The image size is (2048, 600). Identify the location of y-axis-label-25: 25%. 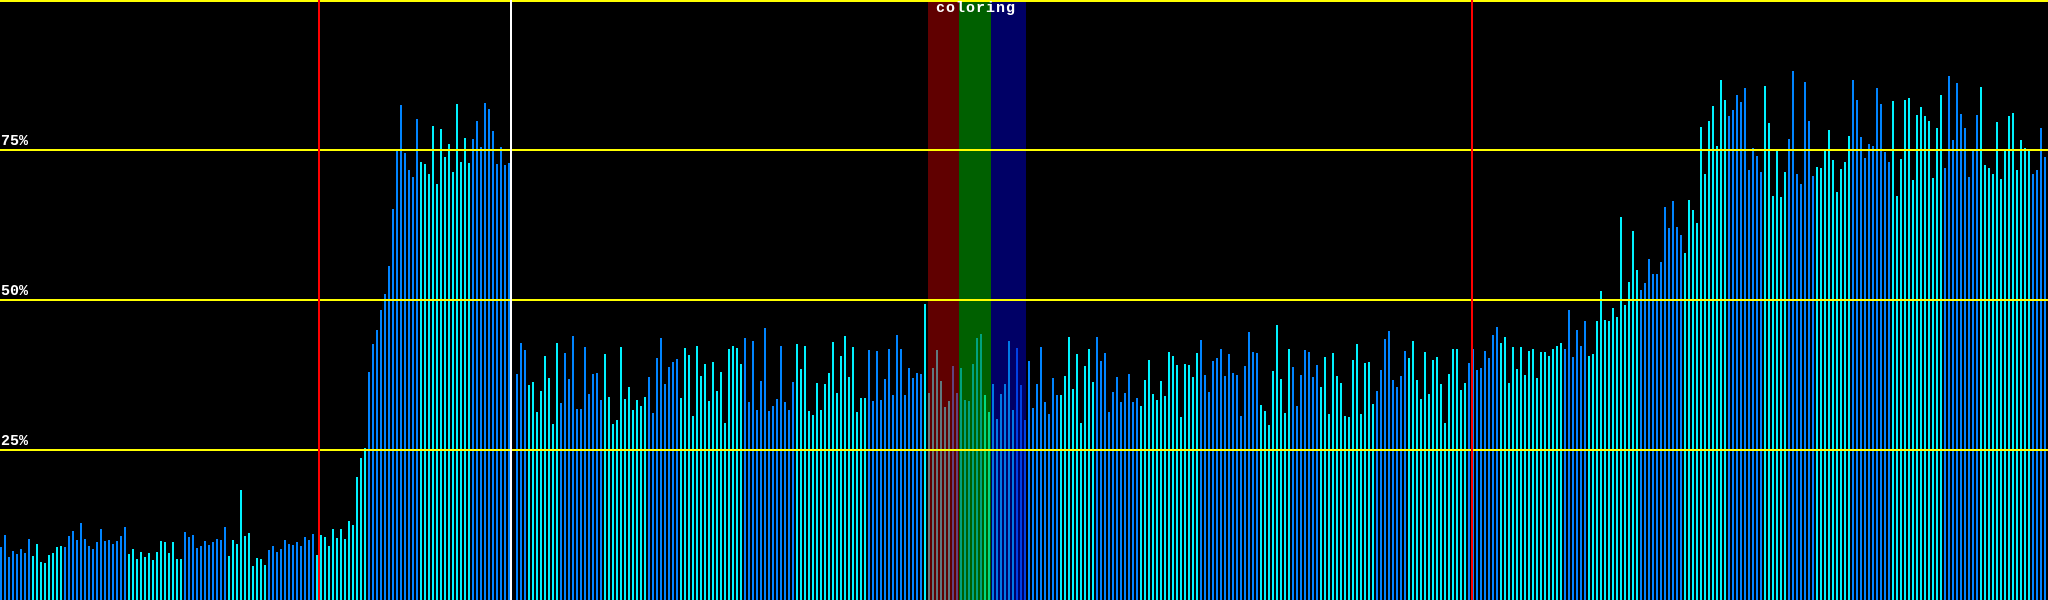
(15, 441).